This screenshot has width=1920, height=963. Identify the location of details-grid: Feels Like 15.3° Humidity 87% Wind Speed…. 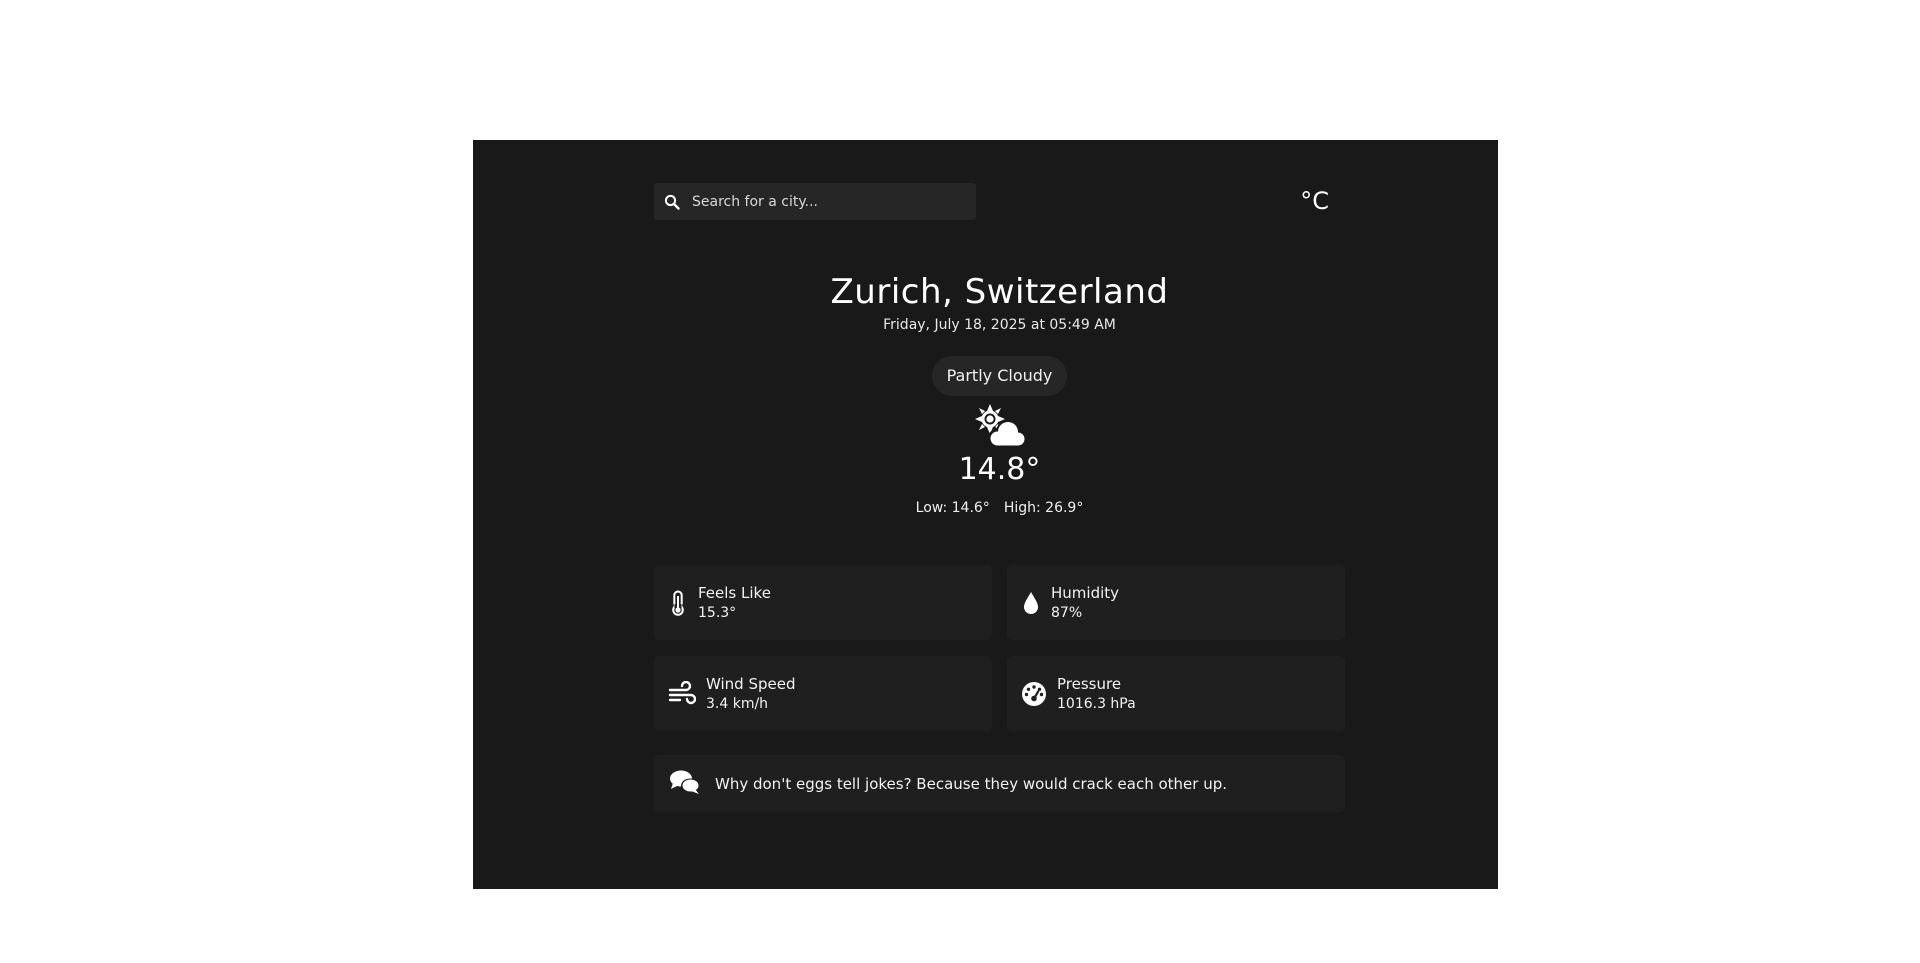
(999, 648).